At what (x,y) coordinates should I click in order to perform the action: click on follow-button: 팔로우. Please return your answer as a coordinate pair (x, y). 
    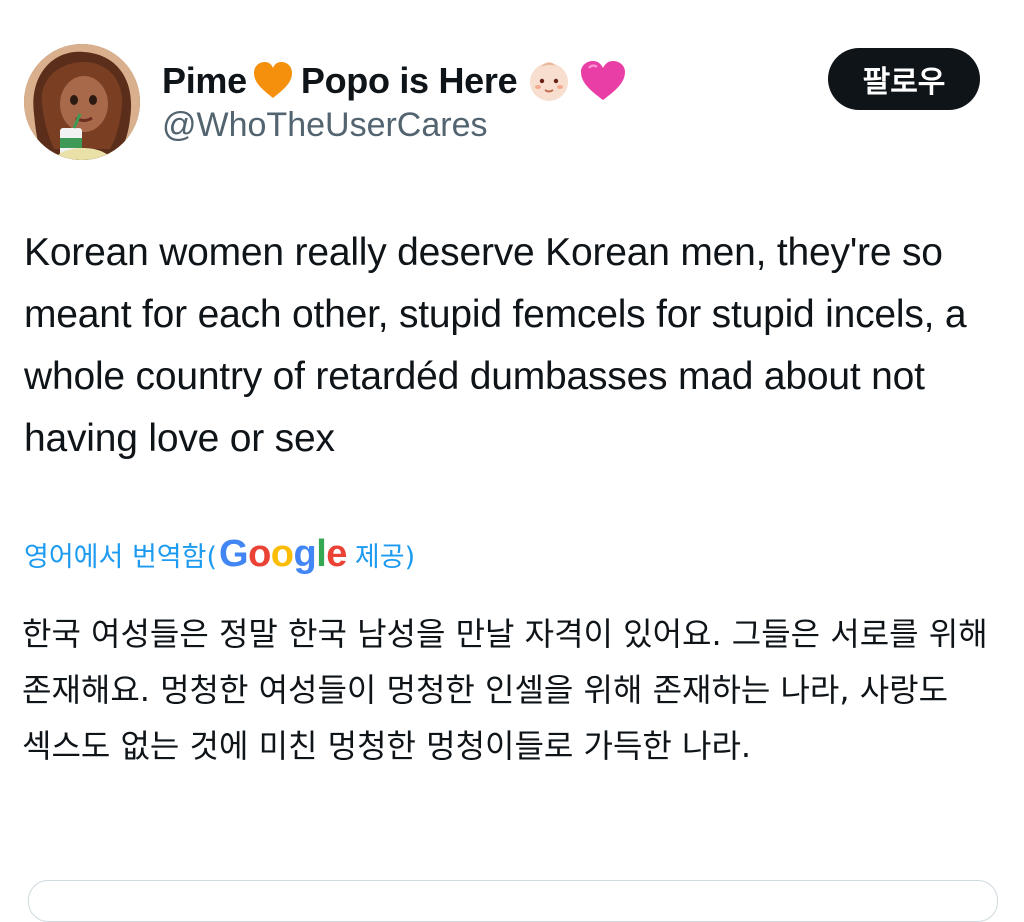
    Looking at the image, I should click on (904, 79).